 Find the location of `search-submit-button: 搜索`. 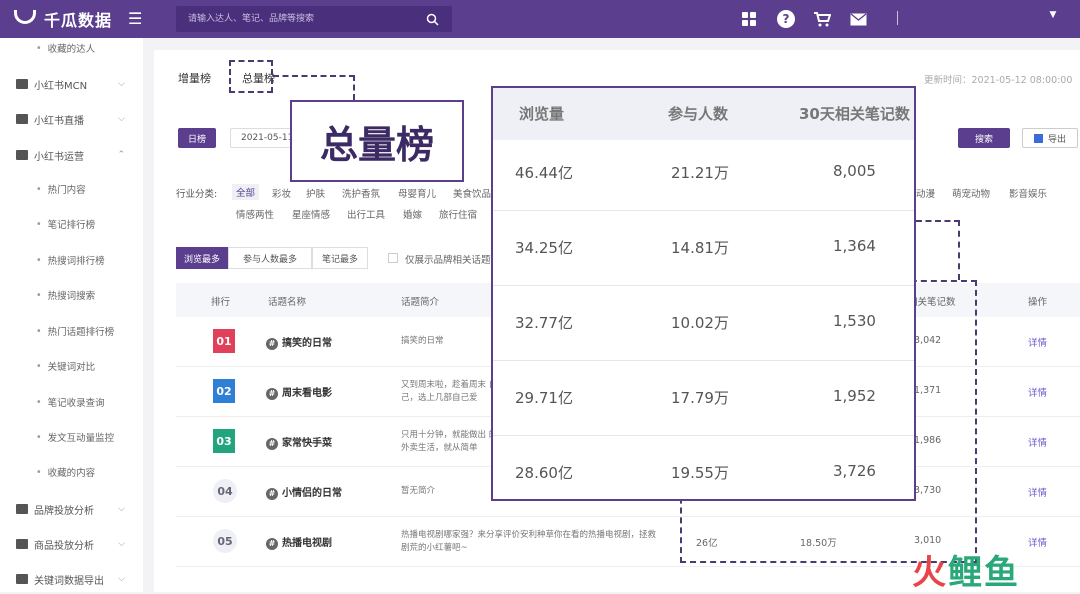

search-submit-button: 搜索 is located at coordinates (984, 138).